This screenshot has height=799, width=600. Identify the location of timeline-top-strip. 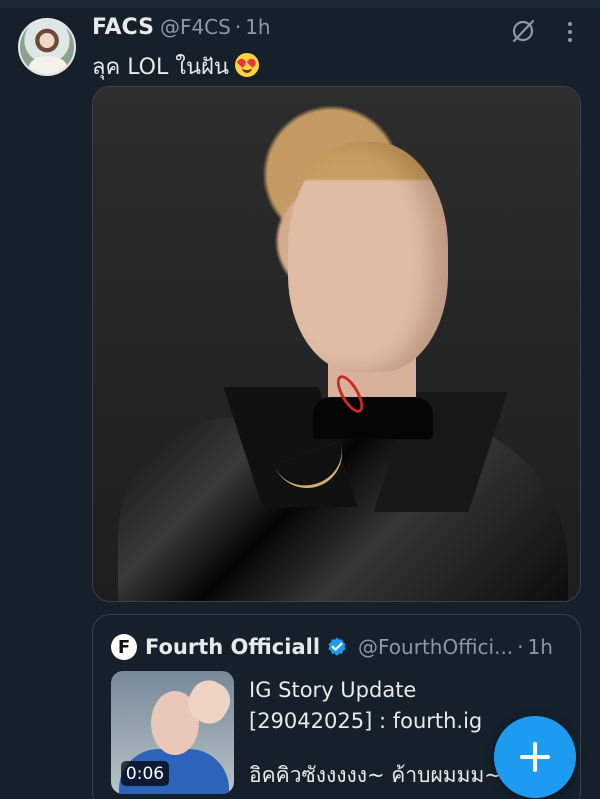
(300, 4).